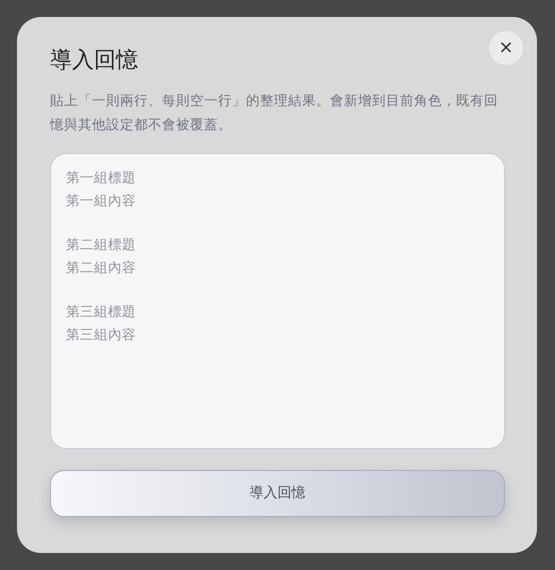 The height and width of the screenshot is (570, 555). I want to click on placeholder-text: 第二組標題, so click(101, 245).